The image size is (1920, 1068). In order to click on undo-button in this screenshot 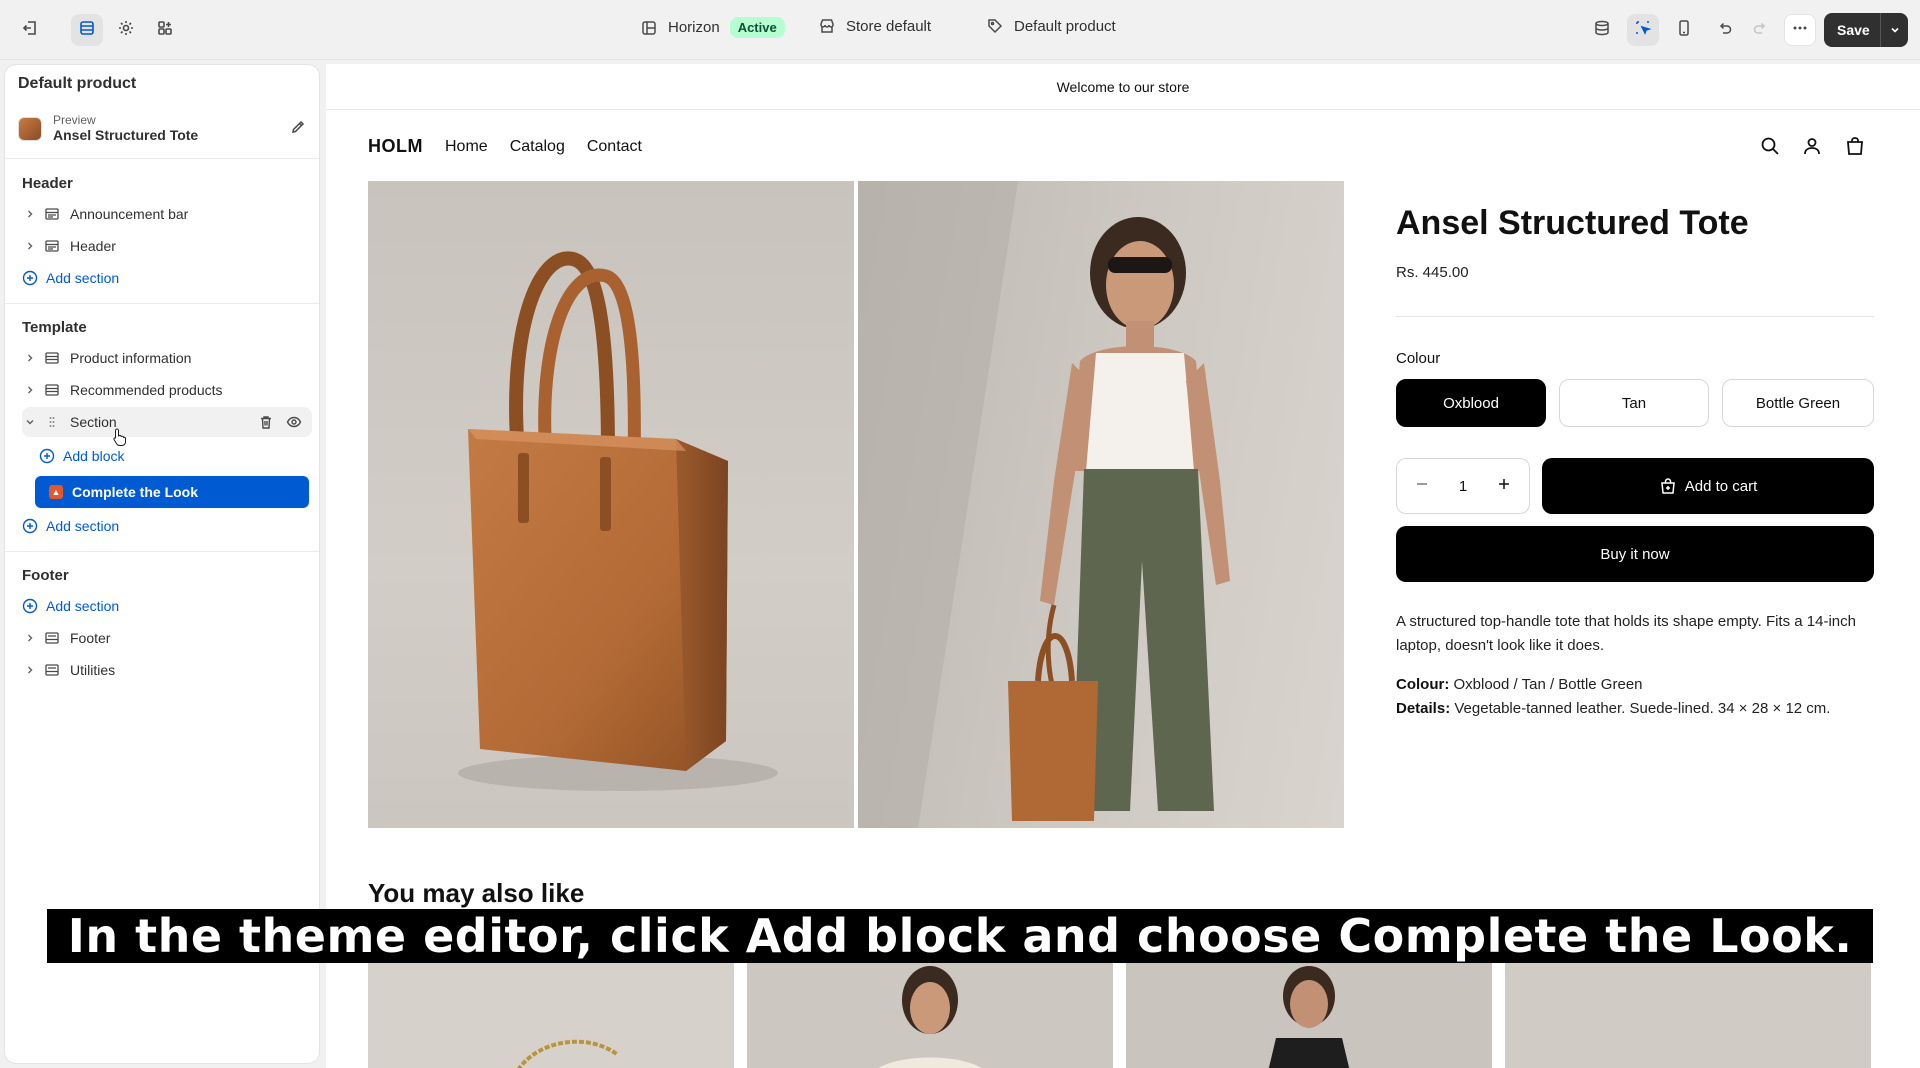, I will do `click(1725, 30)`.